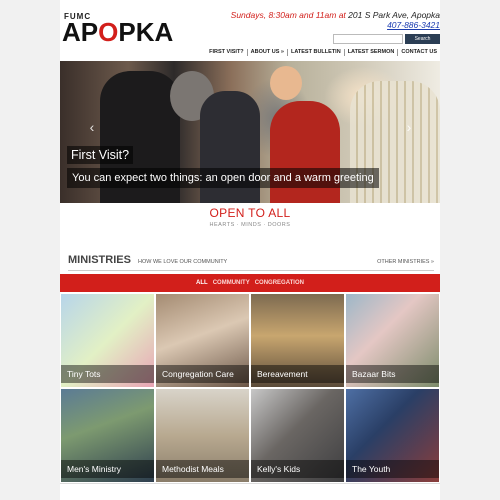  Describe the element at coordinates (202, 283) in the screenshot. I see `filter-all: ALL` at that location.